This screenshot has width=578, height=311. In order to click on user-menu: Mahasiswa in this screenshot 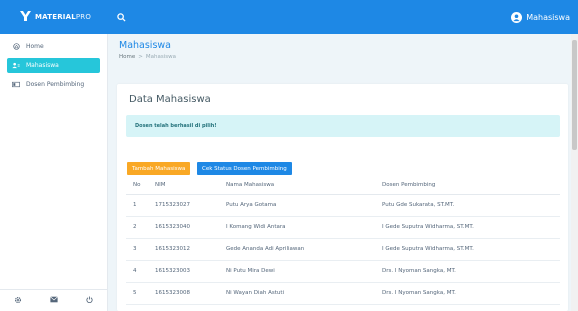, I will do `click(540, 17)`.